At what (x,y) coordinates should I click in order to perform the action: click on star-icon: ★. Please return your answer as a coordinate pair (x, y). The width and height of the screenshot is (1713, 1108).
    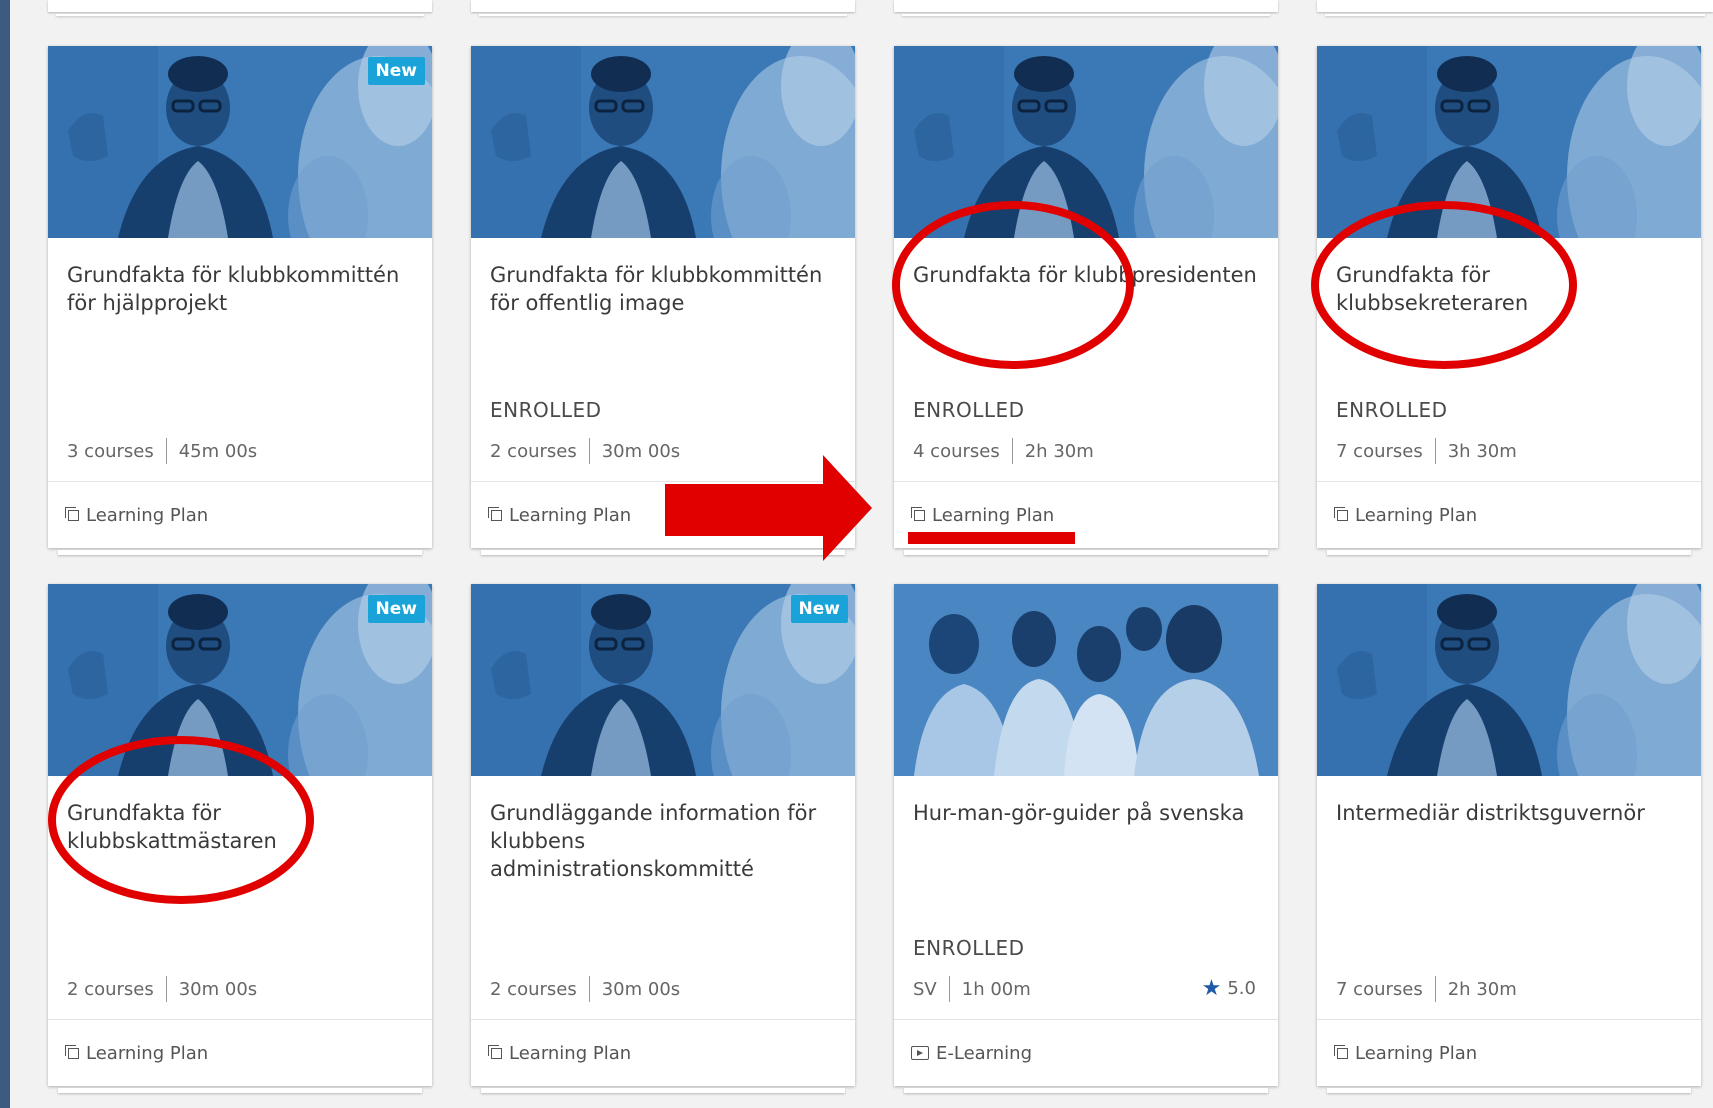
    Looking at the image, I should click on (1211, 988).